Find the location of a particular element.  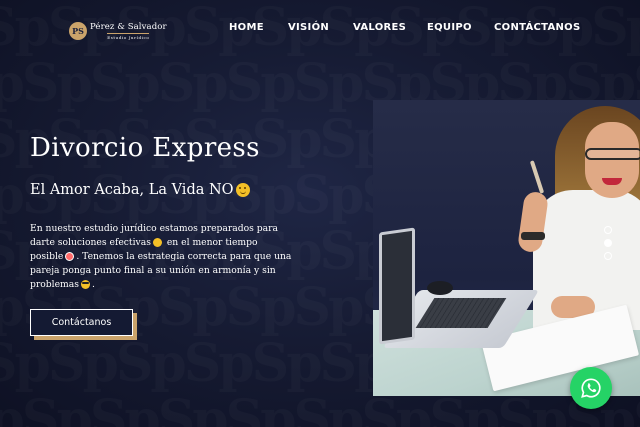

sunglasses-emoji-icon is located at coordinates (85, 284).